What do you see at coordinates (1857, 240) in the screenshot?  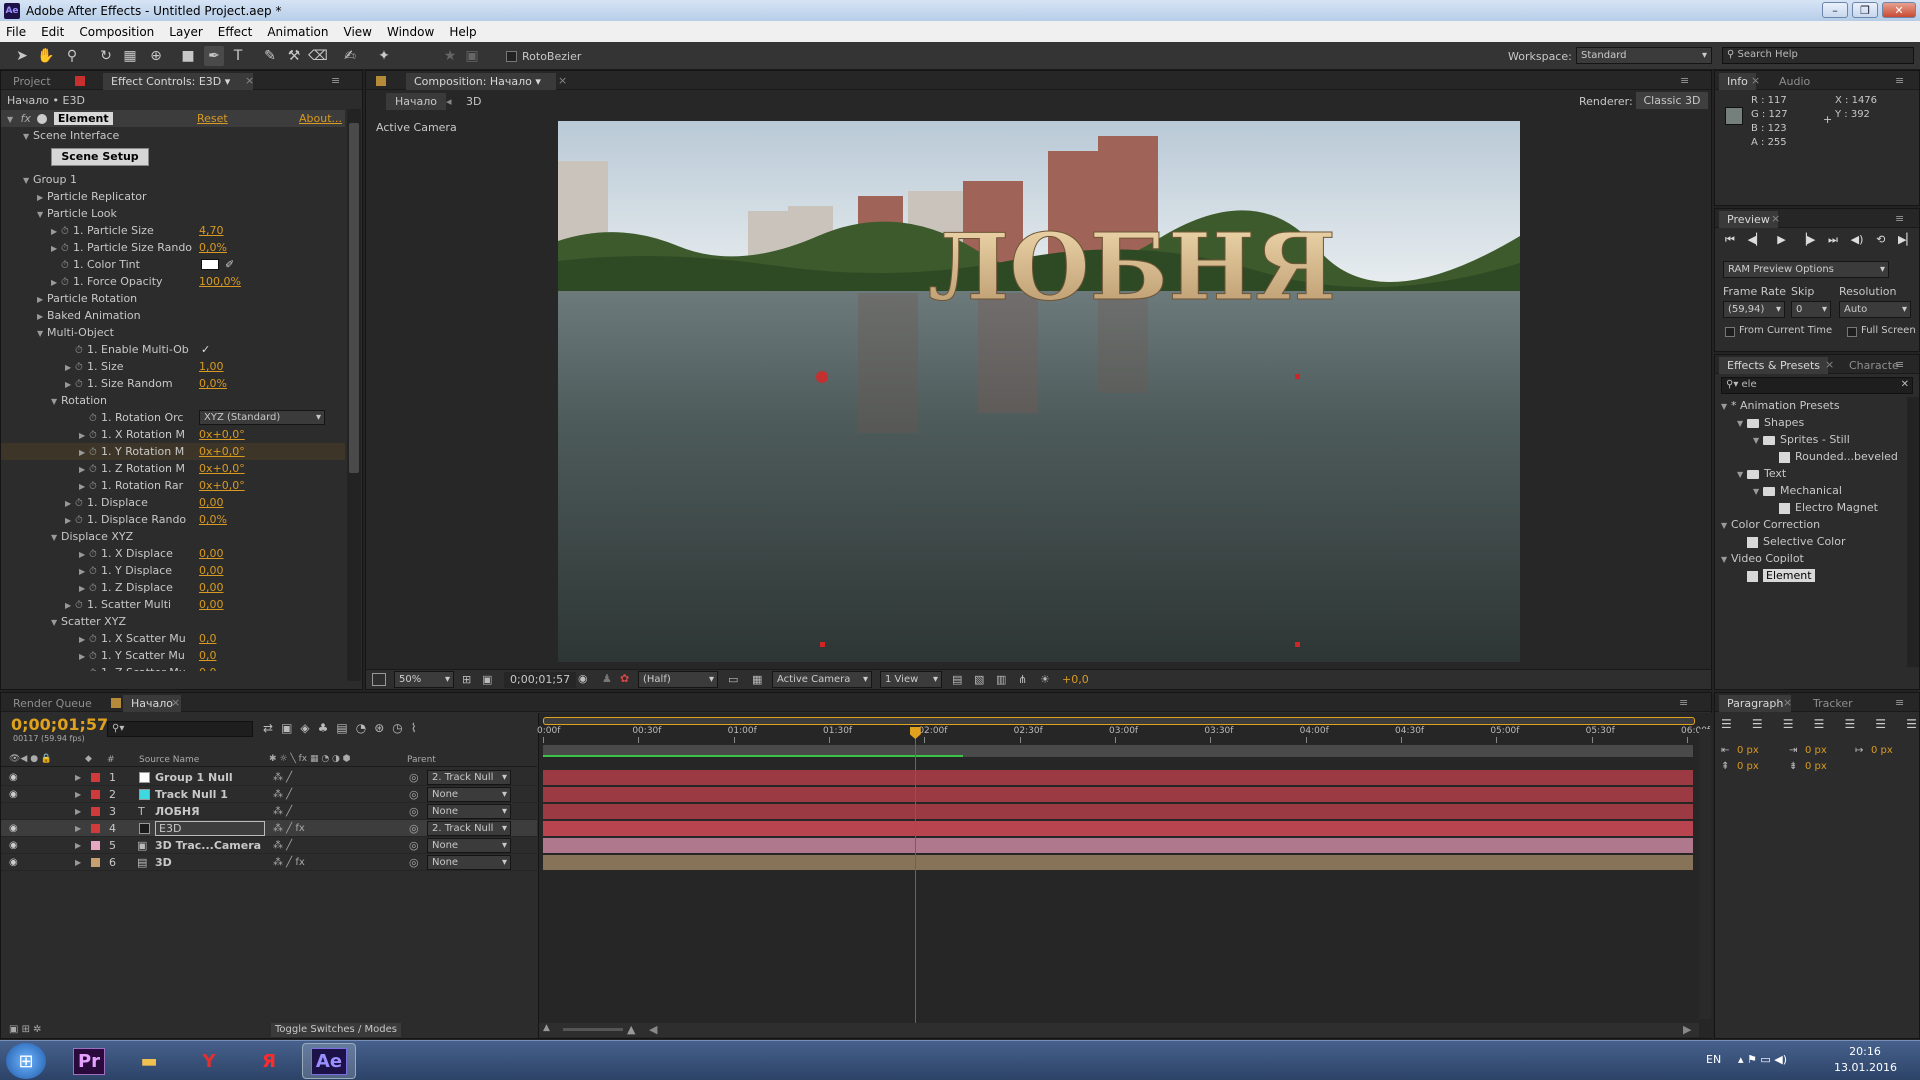 I see `mute-audio-icon: ◀)` at bounding box center [1857, 240].